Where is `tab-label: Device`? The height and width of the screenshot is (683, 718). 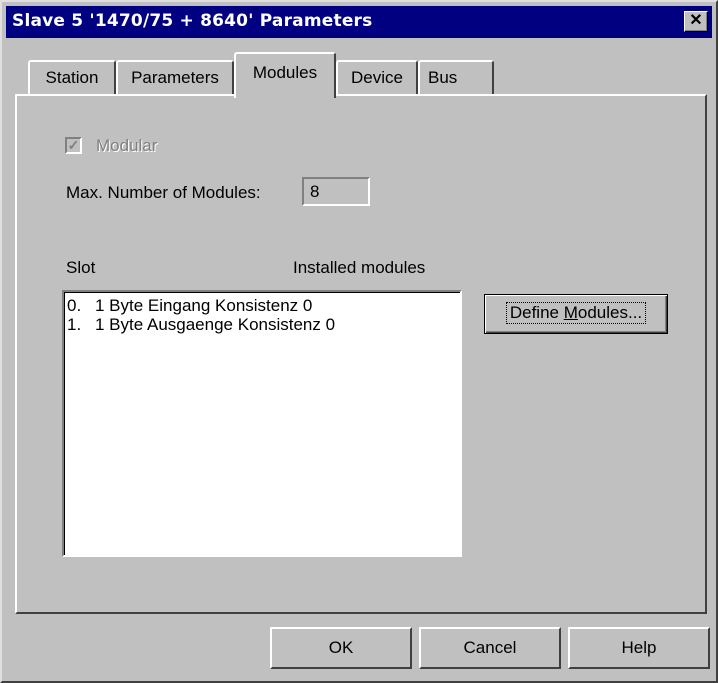
tab-label: Device is located at coordinates (377, 77).